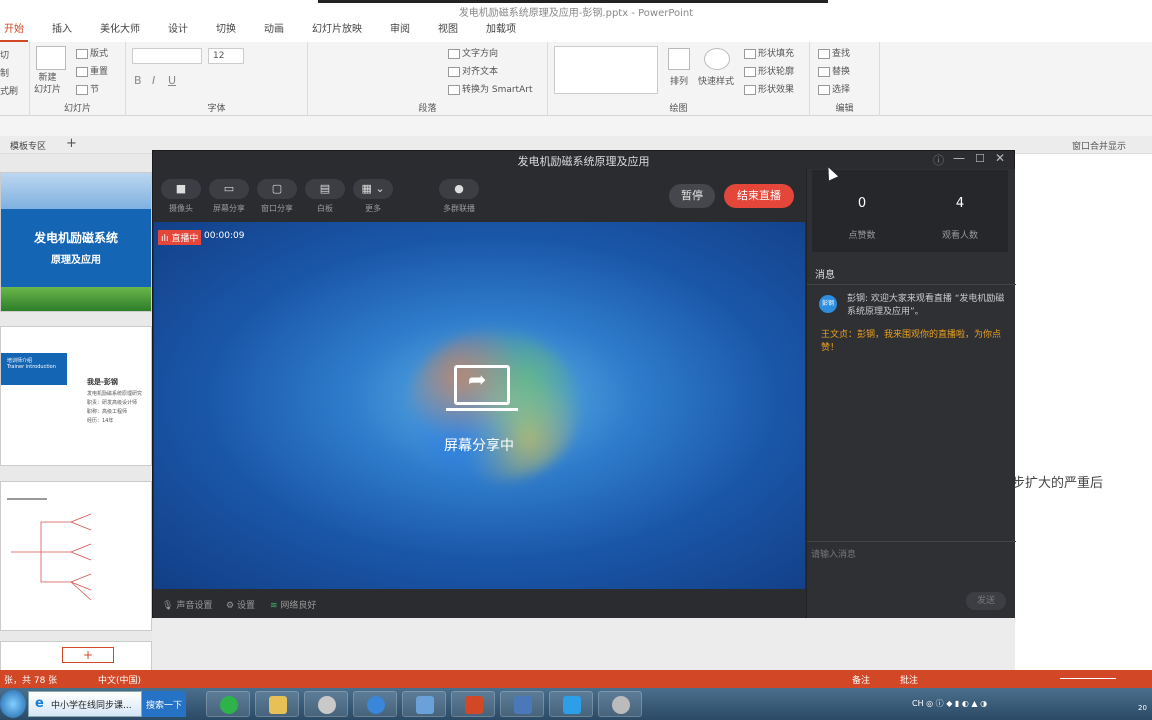 This screenshot has width=1152, height=720. I want to click on tab-slideshow: 幻灯片放映, so click(337, 31).